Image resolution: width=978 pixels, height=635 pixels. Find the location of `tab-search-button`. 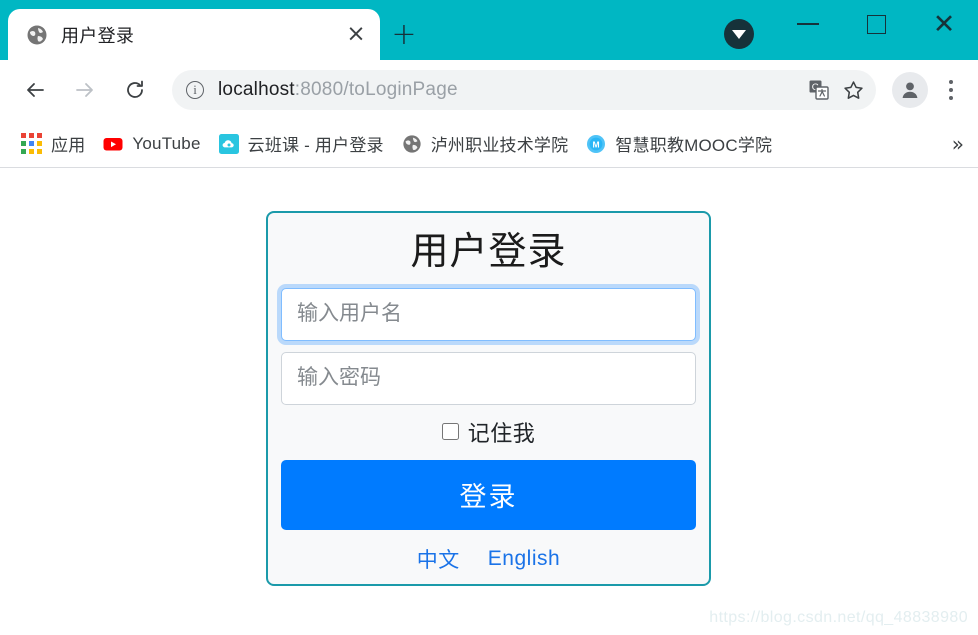

tab-search-button is located at coordinates (739, 34).